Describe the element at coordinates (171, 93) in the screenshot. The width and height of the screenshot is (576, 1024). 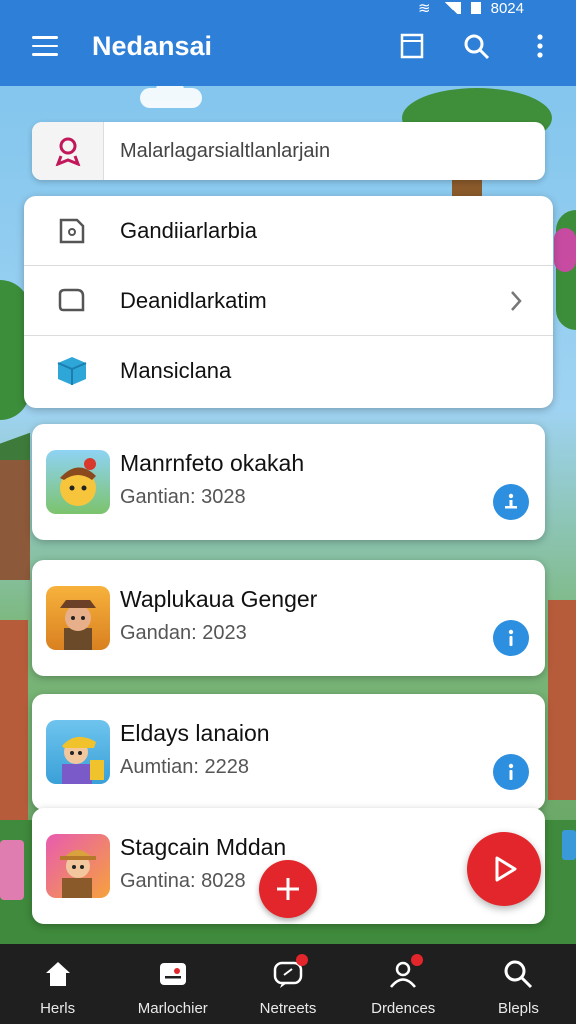
I see `cloud-decoration` at that location.